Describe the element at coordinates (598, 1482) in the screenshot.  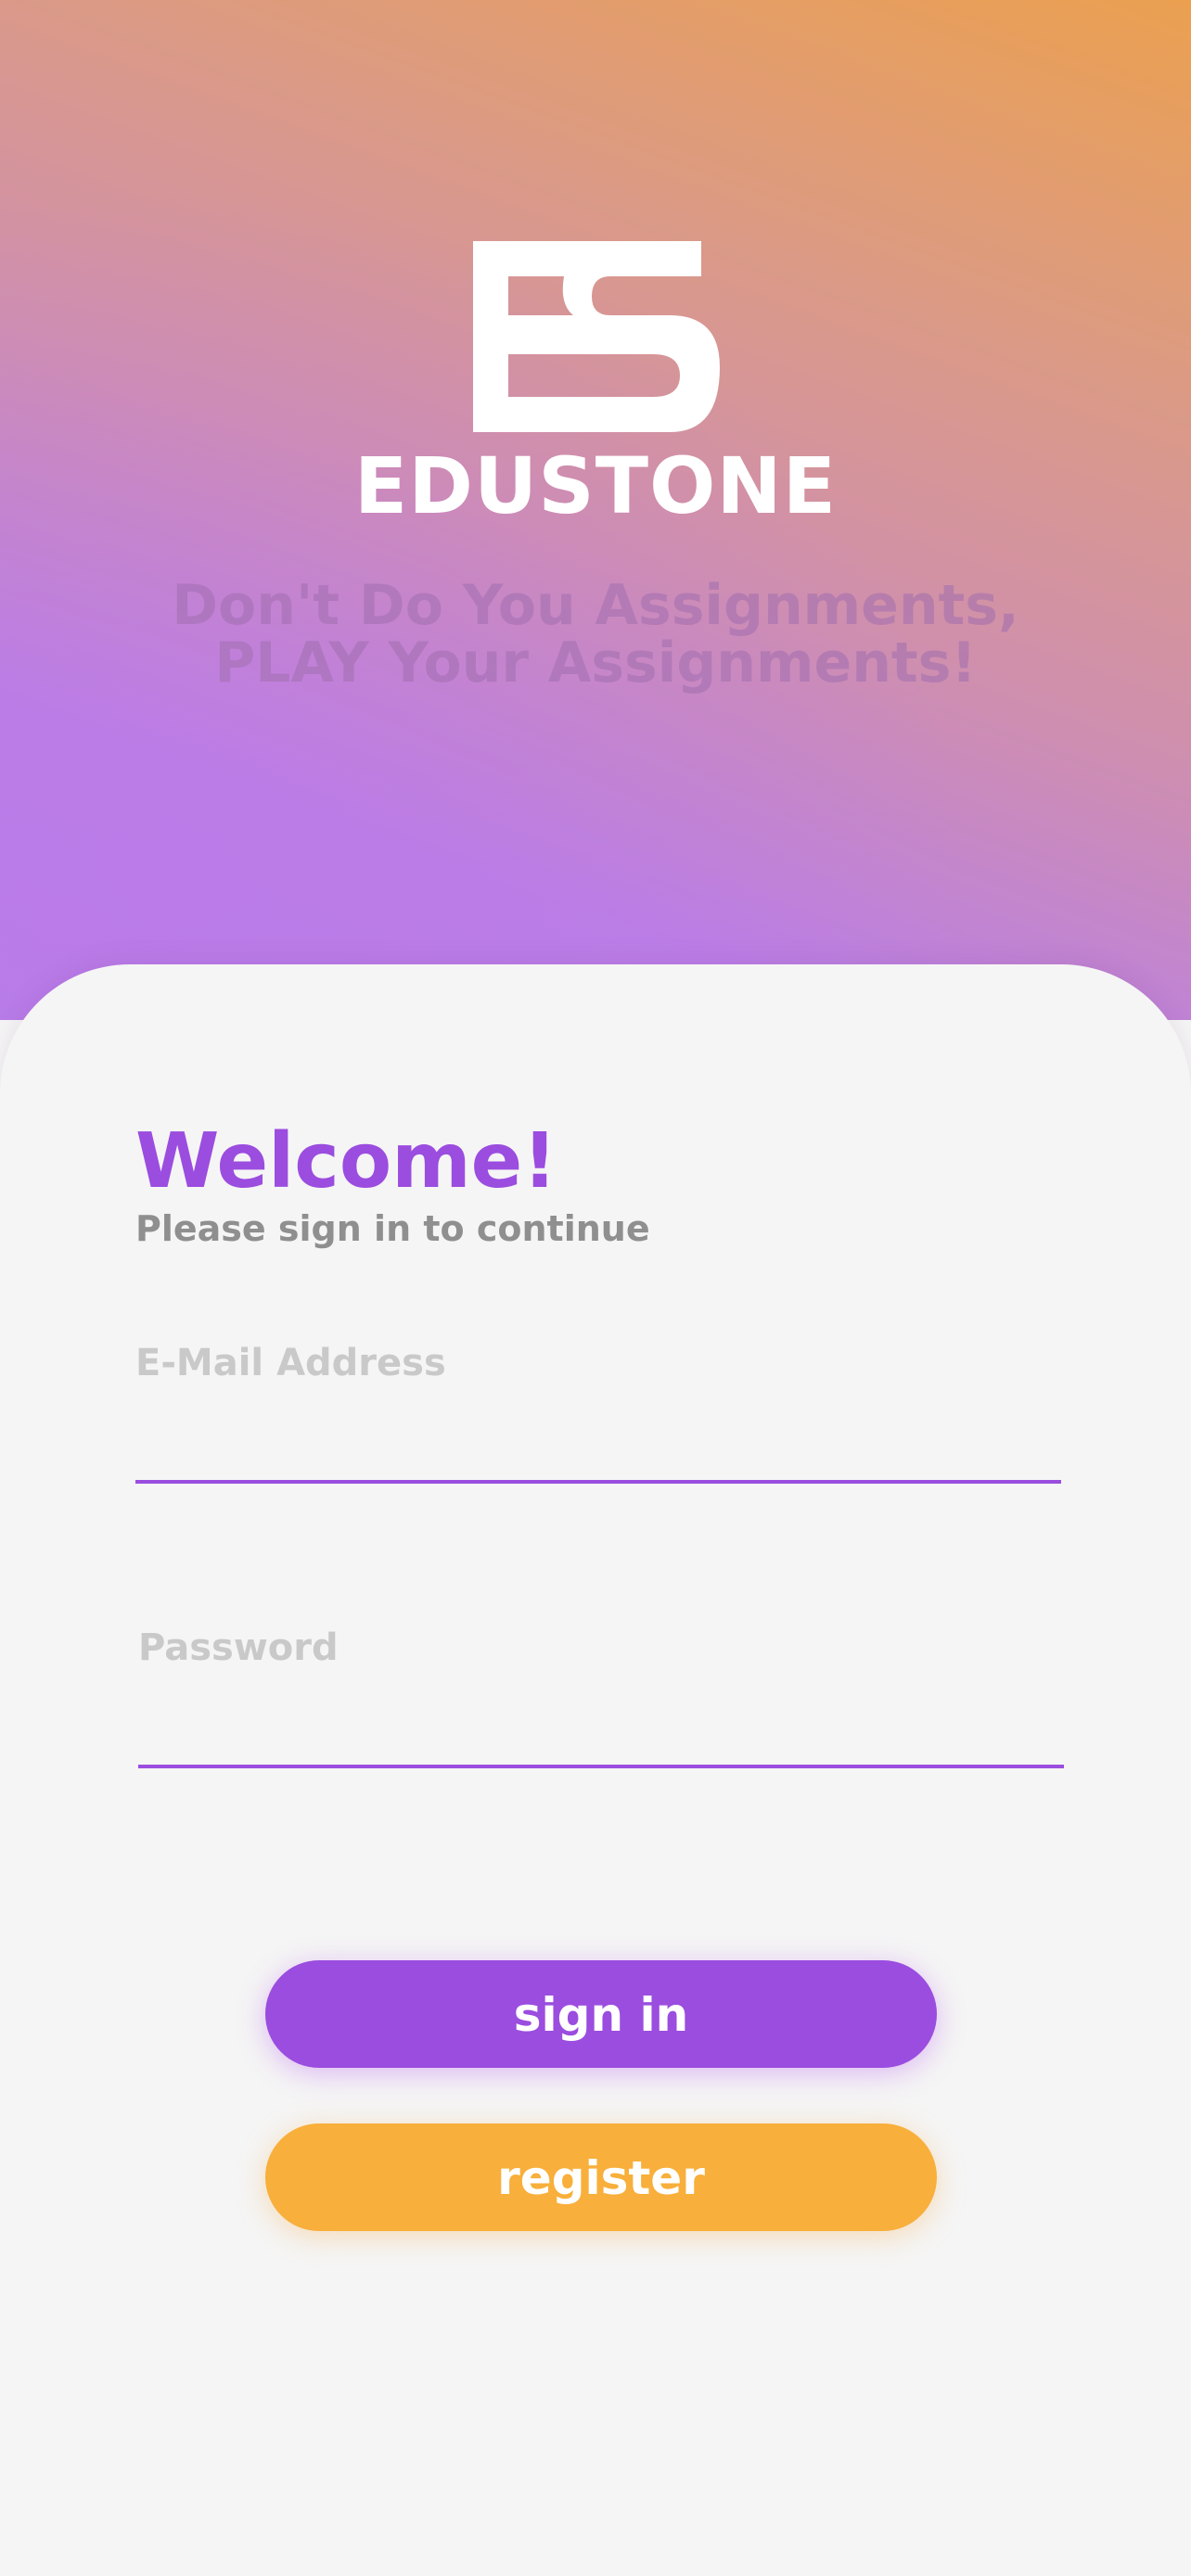
I see `email-field-underline` at that location.